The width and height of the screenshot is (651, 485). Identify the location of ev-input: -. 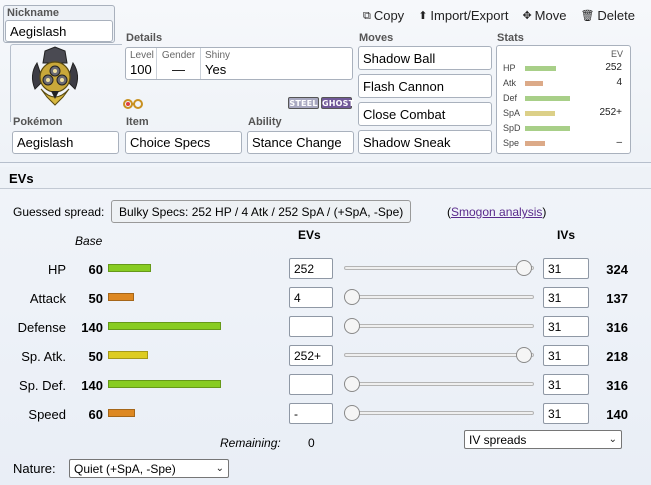
(311, 413).